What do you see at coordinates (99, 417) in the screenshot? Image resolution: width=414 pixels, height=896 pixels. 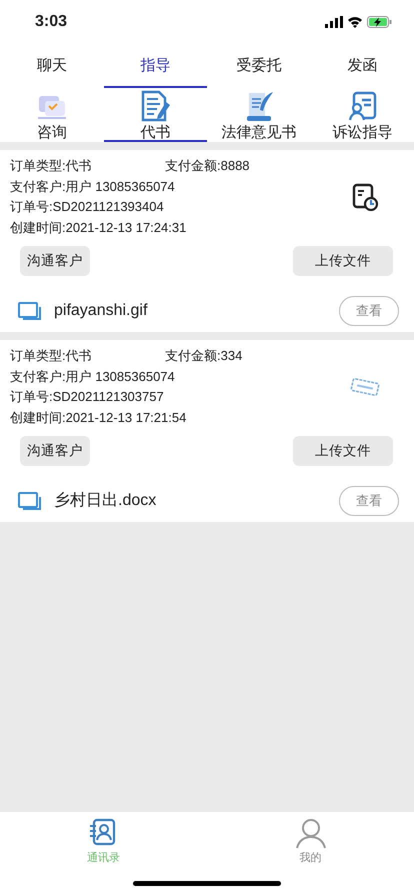 I see `created-time: 创建时间:2021-12-13 17:21:54` at bounding box center [99, 417].